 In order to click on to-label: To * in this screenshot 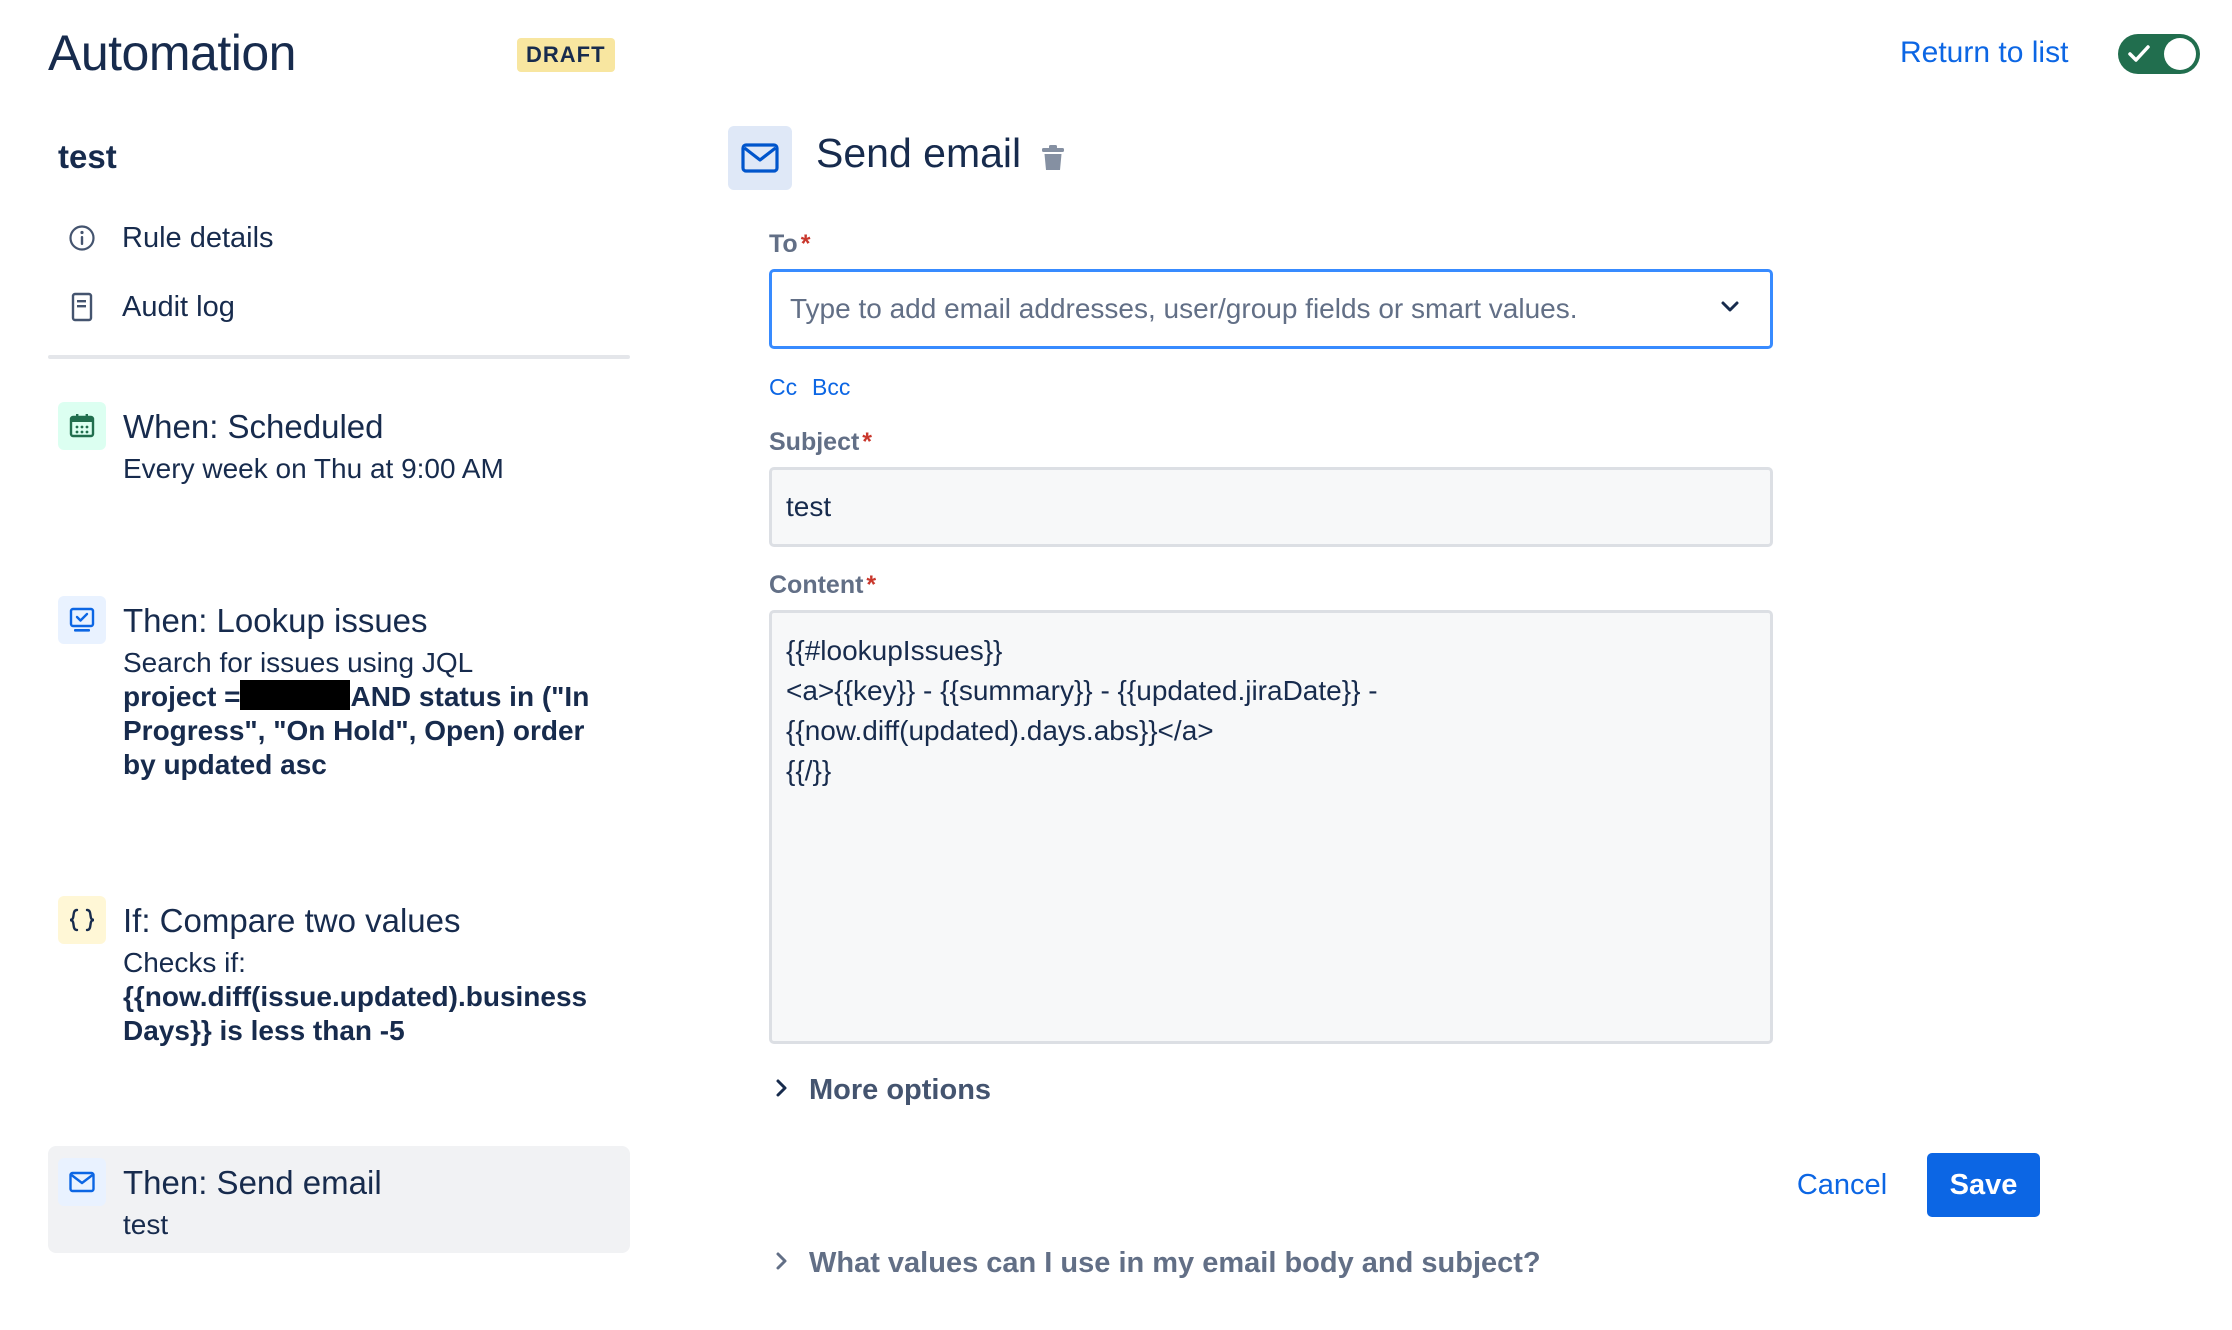, I will do `click(790, 244)`.